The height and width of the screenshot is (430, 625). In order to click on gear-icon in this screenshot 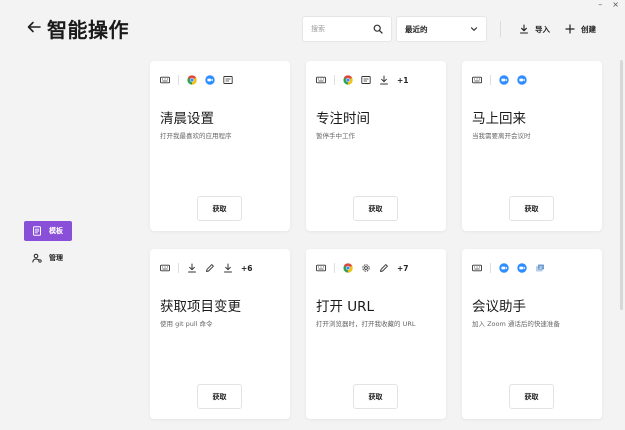, I will do `click(366, 268)`.